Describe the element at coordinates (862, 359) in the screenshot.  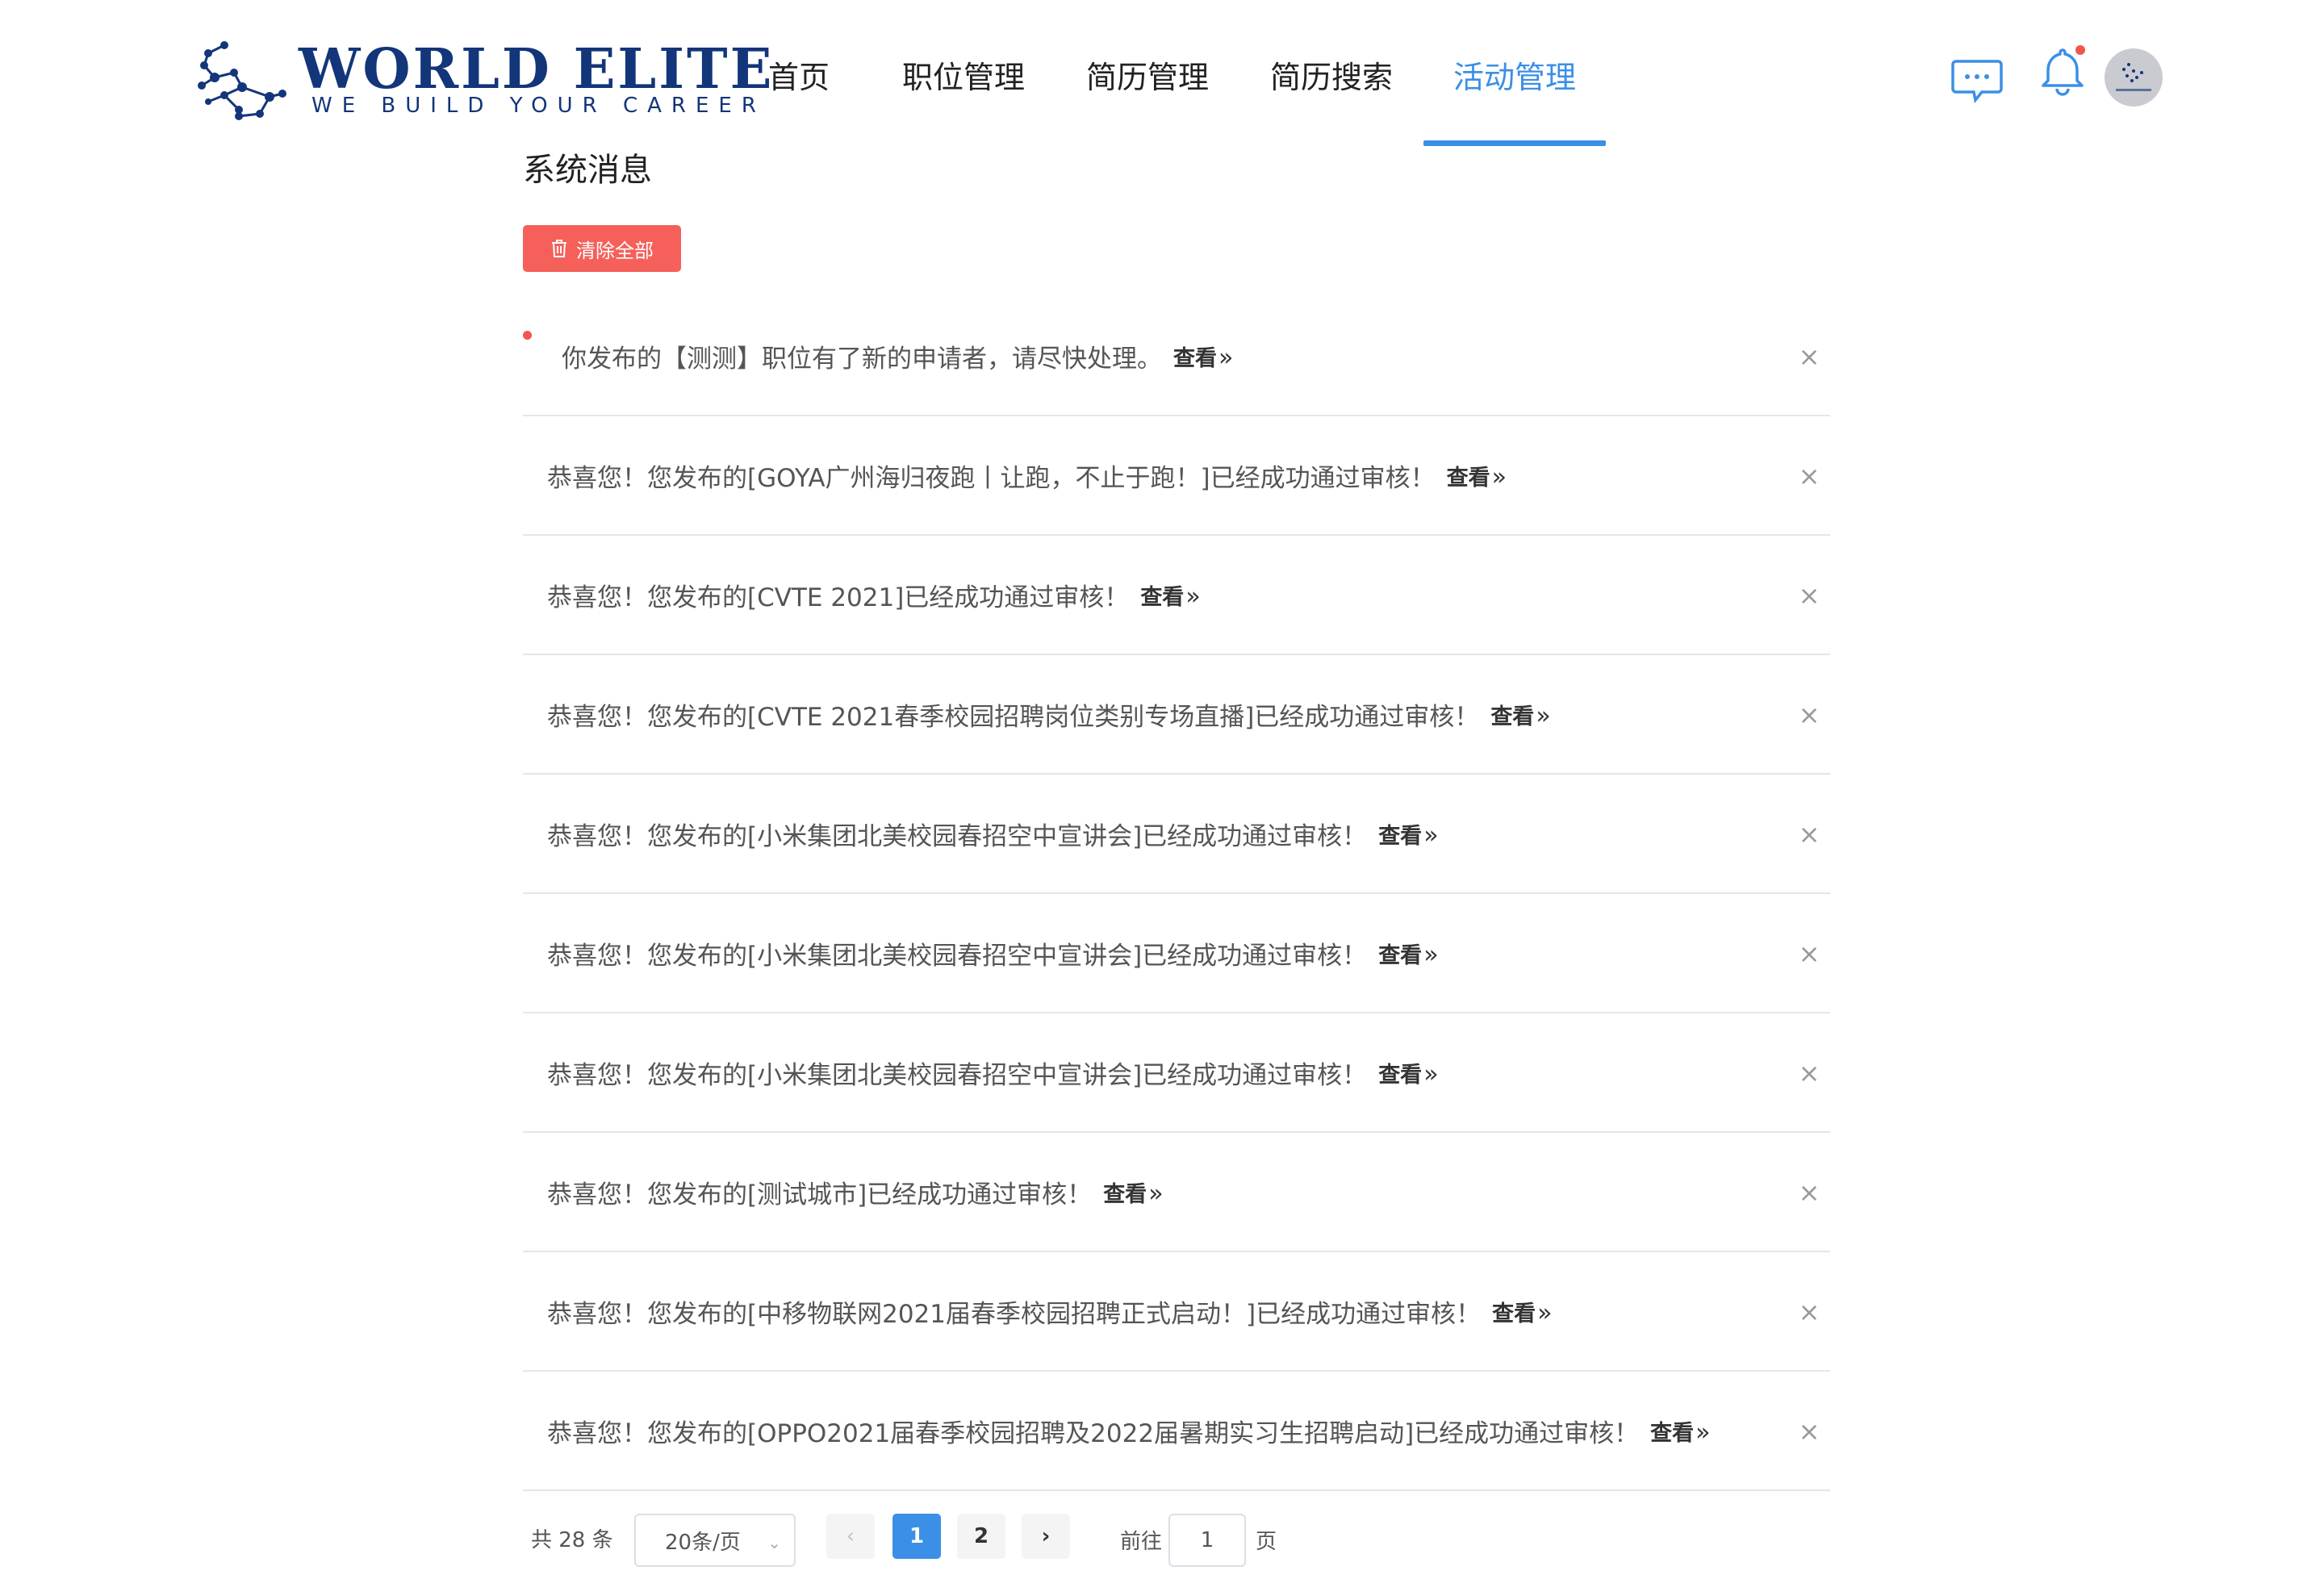
I see `message-text: 你发布的【测测】职位有了新的申请者，请尽快处理。` at that location.